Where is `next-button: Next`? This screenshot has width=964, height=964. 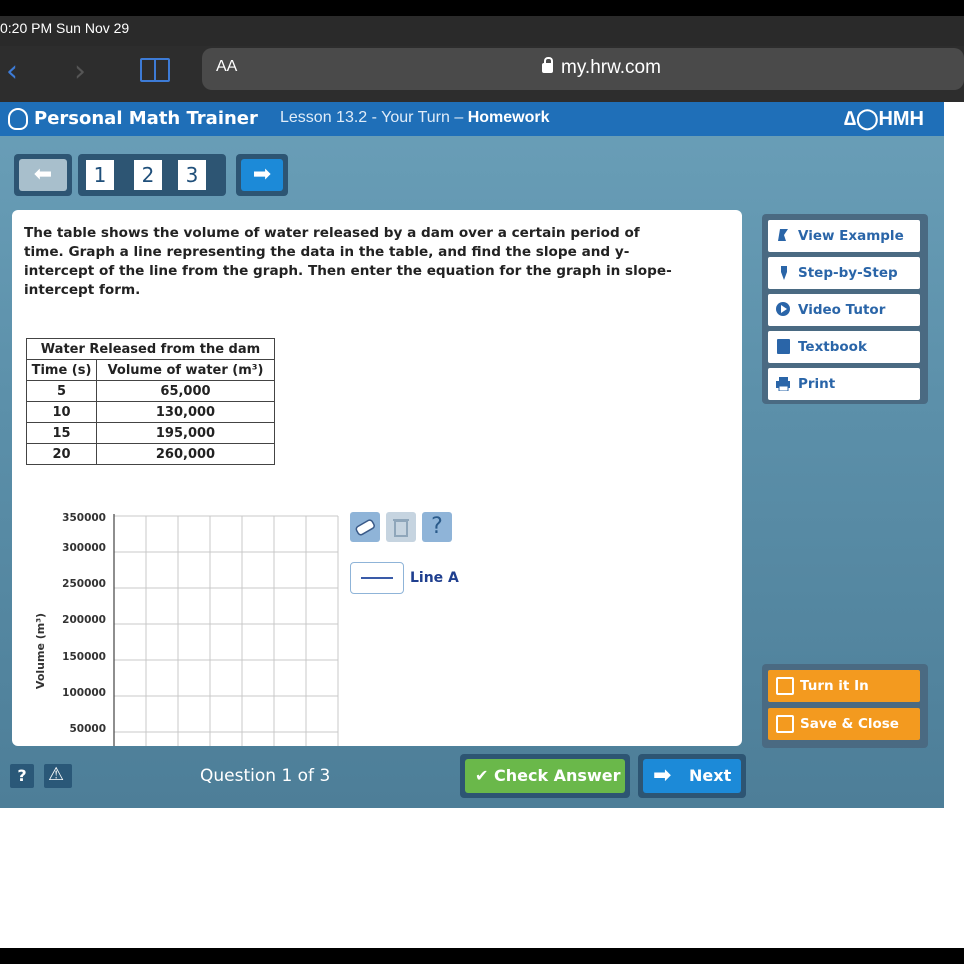
next-button: Next is located at coordinates (692, 776).